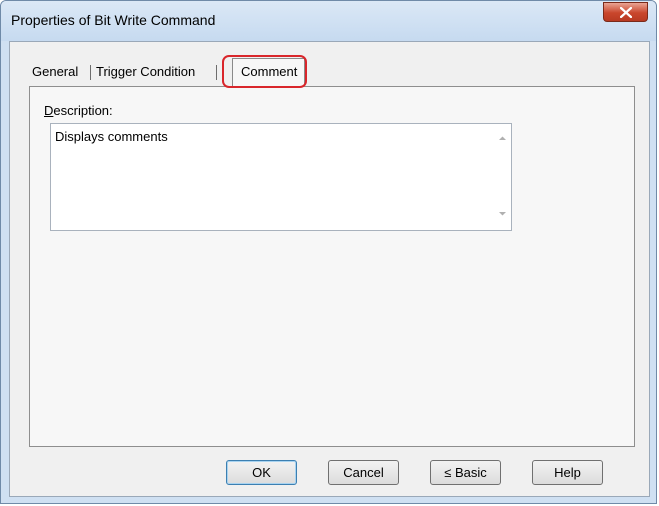 The height and width of the screenshot is (506, 659). I want to click on close-button, so click(625, 12).